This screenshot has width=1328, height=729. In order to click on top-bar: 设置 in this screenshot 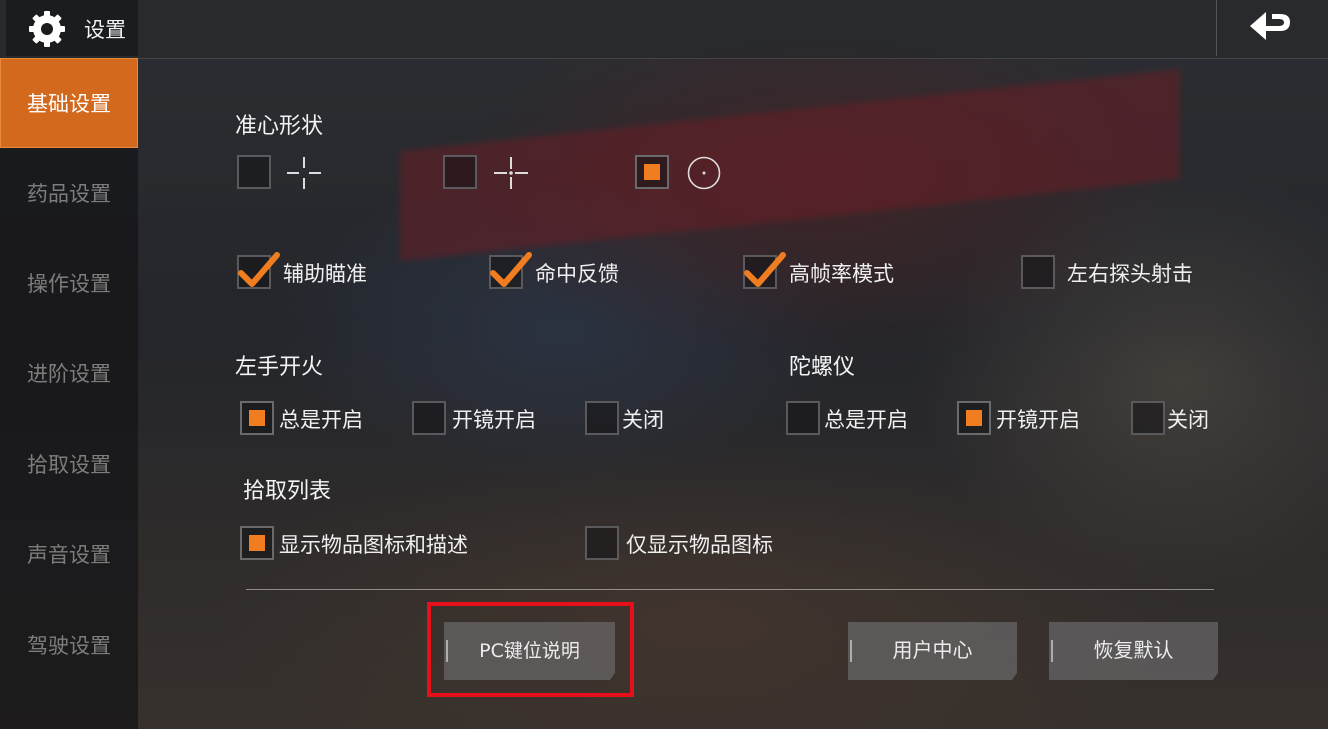, I will do `click(664, 29)`.